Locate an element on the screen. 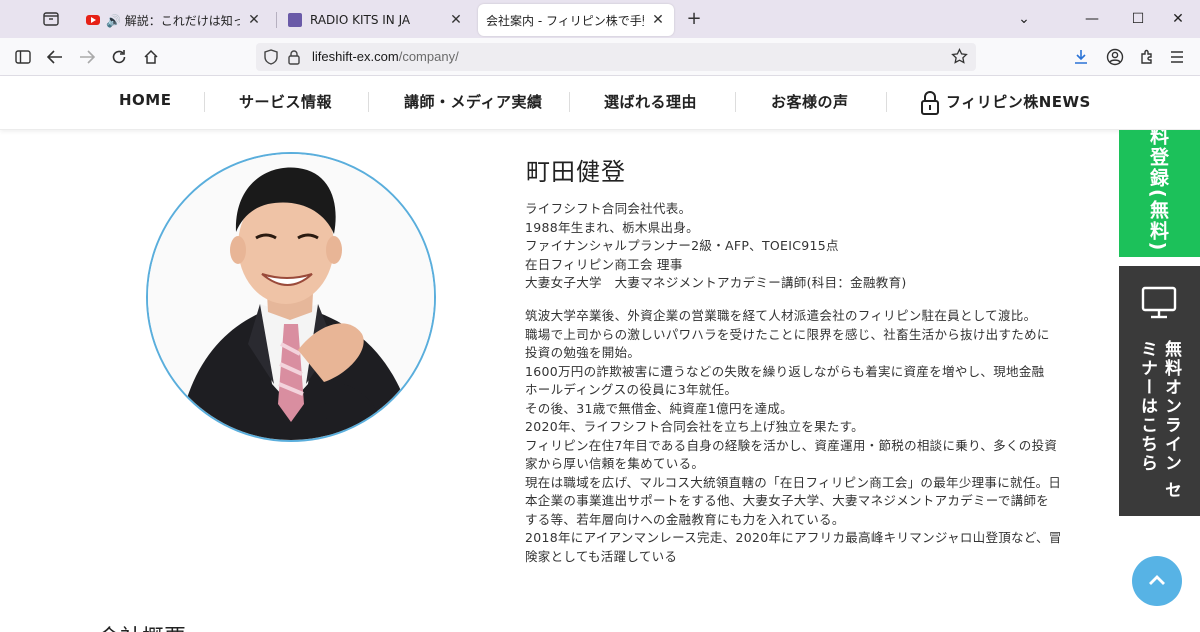  bio-line: その後、31歳で無借金、純資産1億円を達成。 is located at coordinates (659, 408).